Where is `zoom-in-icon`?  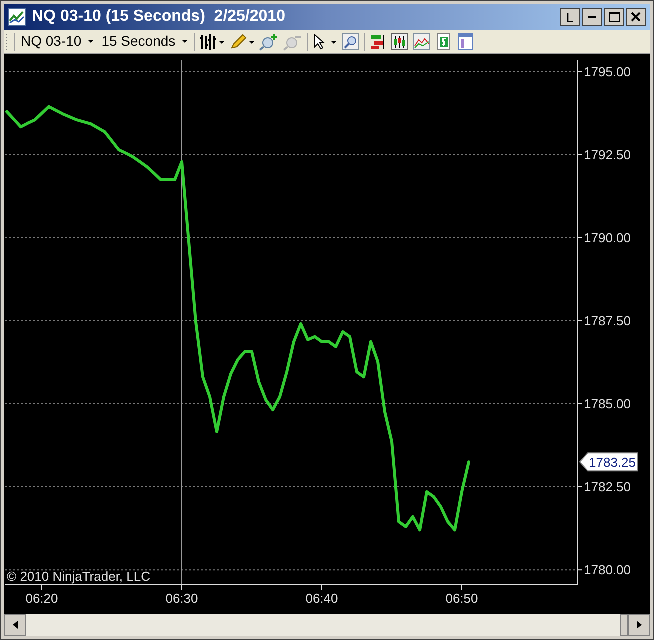 zoom-in-icon is located at coordinates (268, 41).